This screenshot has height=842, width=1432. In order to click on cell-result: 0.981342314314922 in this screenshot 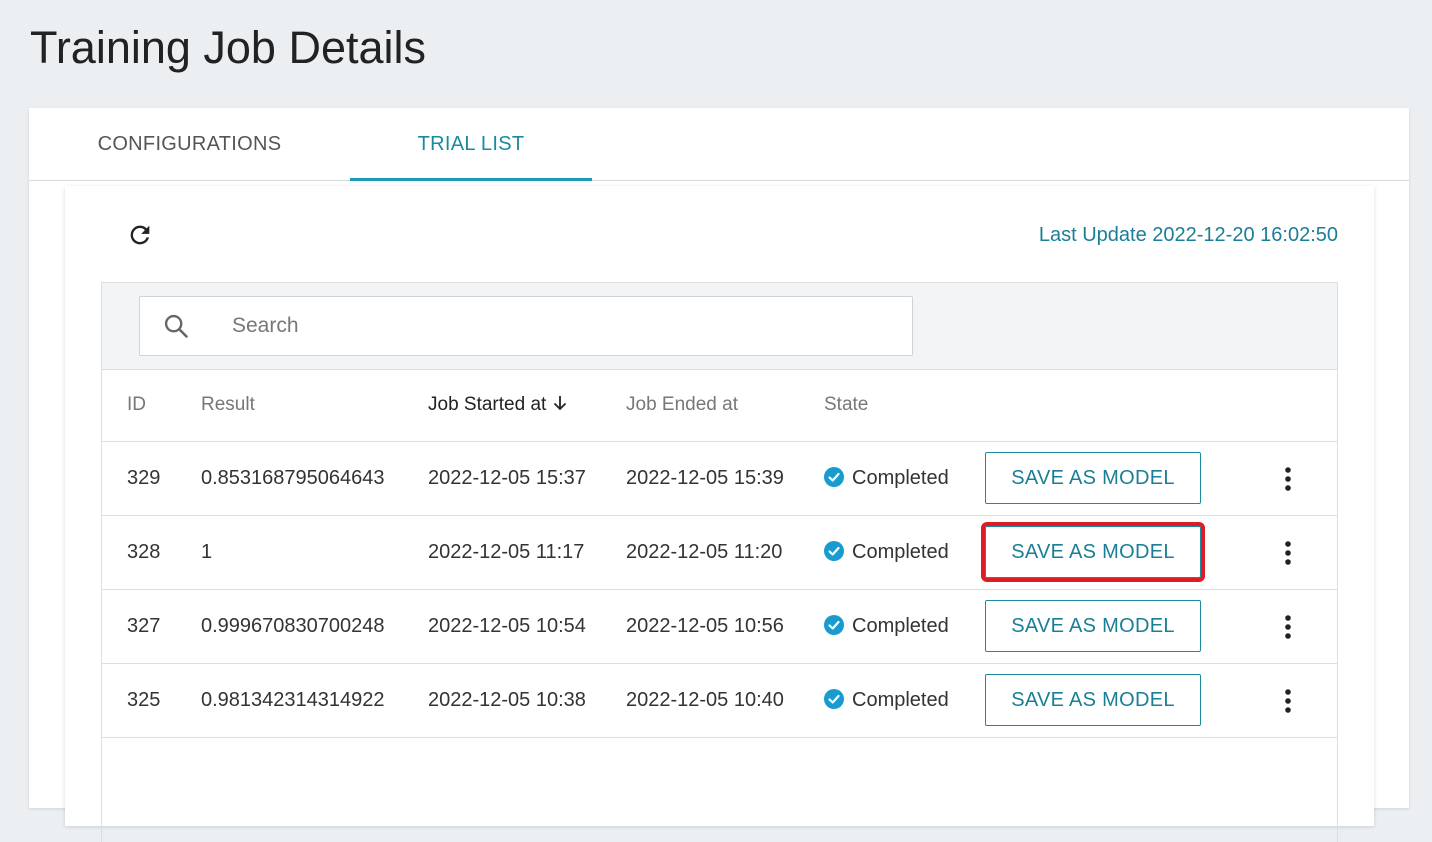, I will do `click(293, 700)`.